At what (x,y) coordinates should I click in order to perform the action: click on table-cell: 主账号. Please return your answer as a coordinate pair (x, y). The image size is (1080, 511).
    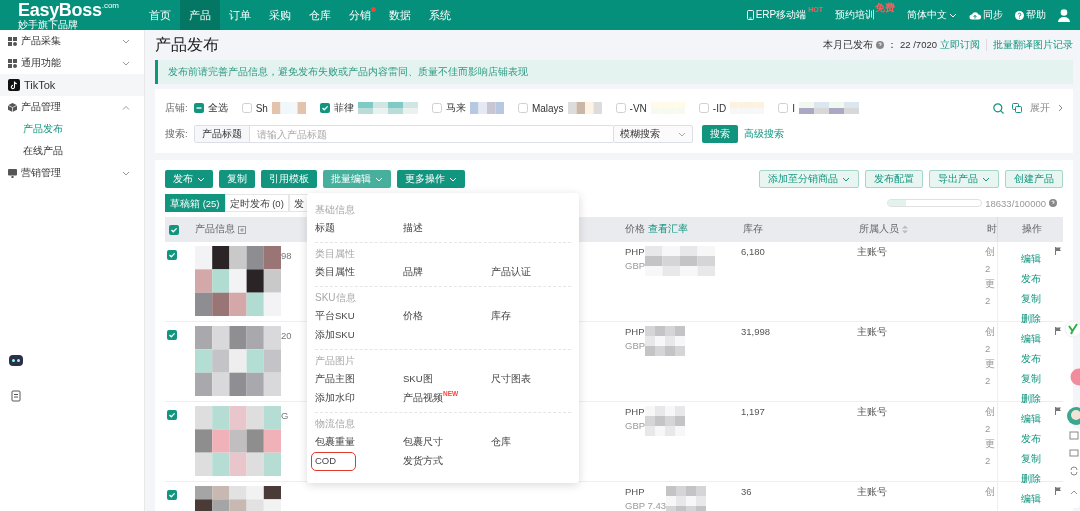
    Looking at the image, I should click on (921, 362).